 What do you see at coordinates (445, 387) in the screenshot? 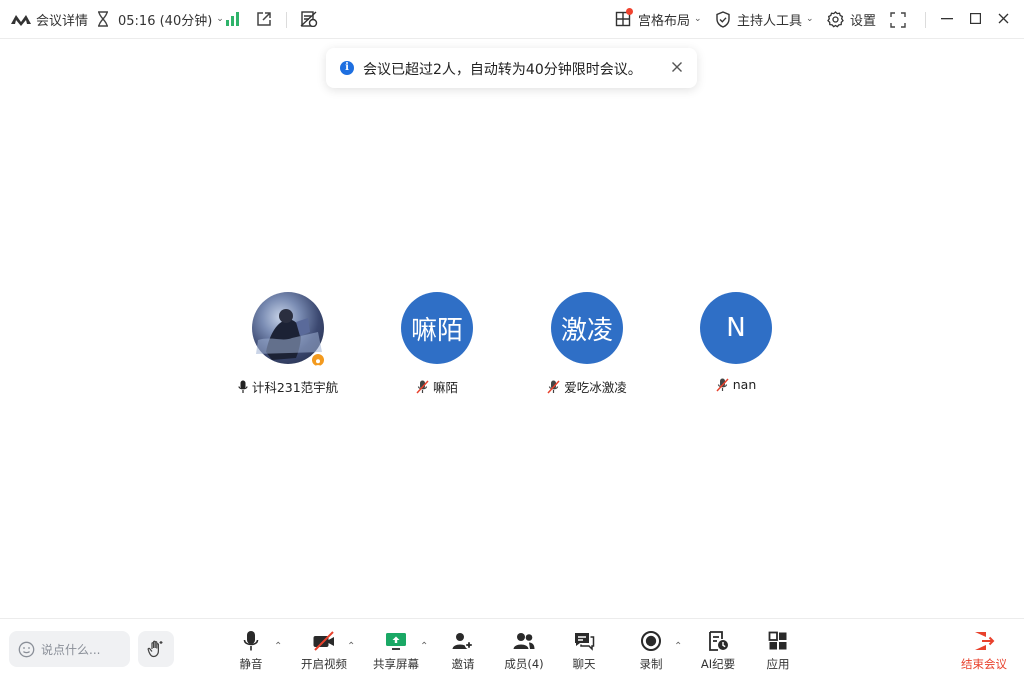
I see `participant-name: 嘛陌` at bounding box center [445, 387].